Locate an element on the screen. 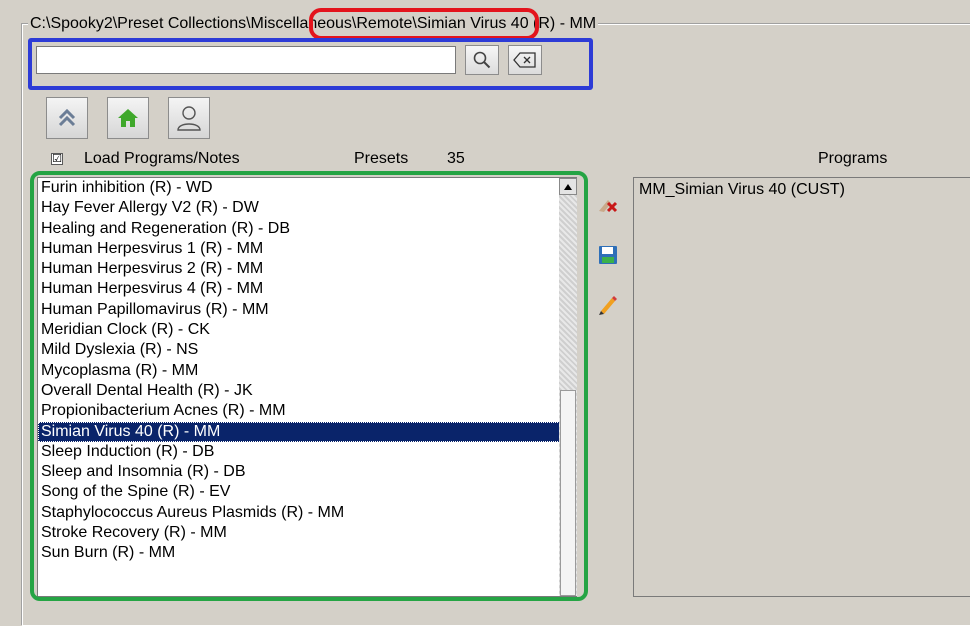  remove-preset-button is located at coordinates (608, 203).